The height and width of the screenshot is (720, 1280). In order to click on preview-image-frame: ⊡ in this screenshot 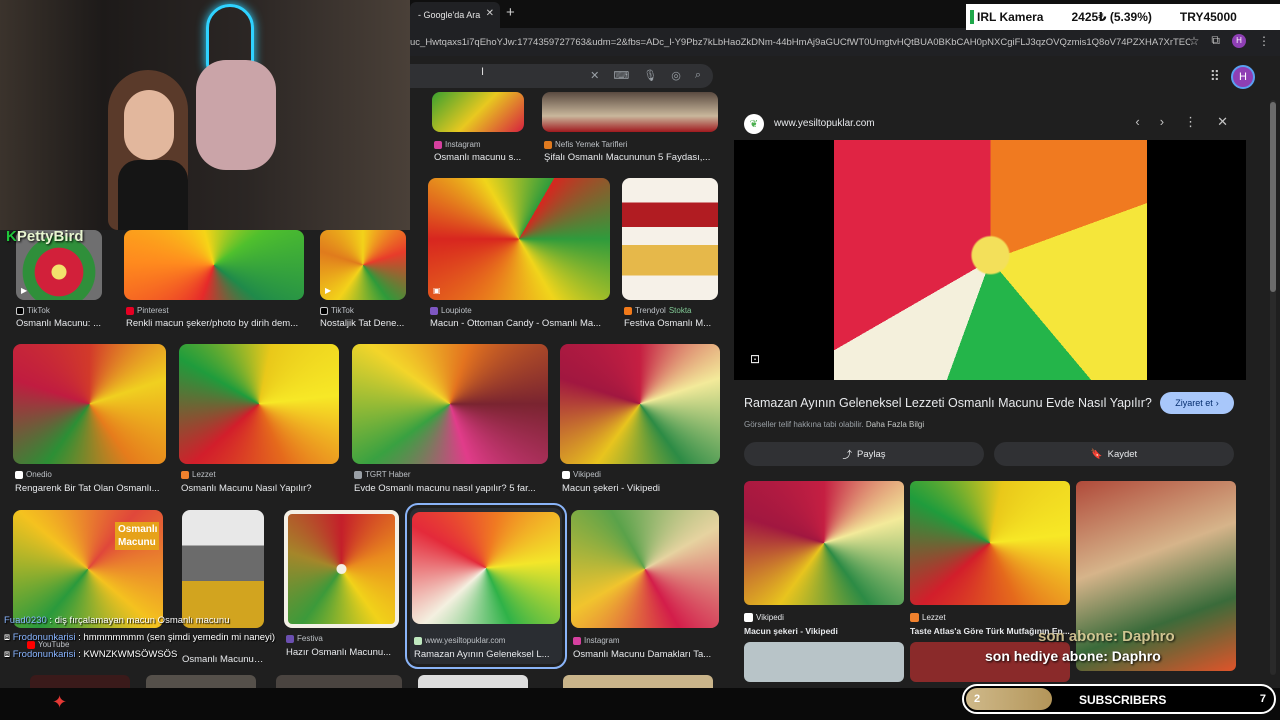, I will do `click(990, 260)`.